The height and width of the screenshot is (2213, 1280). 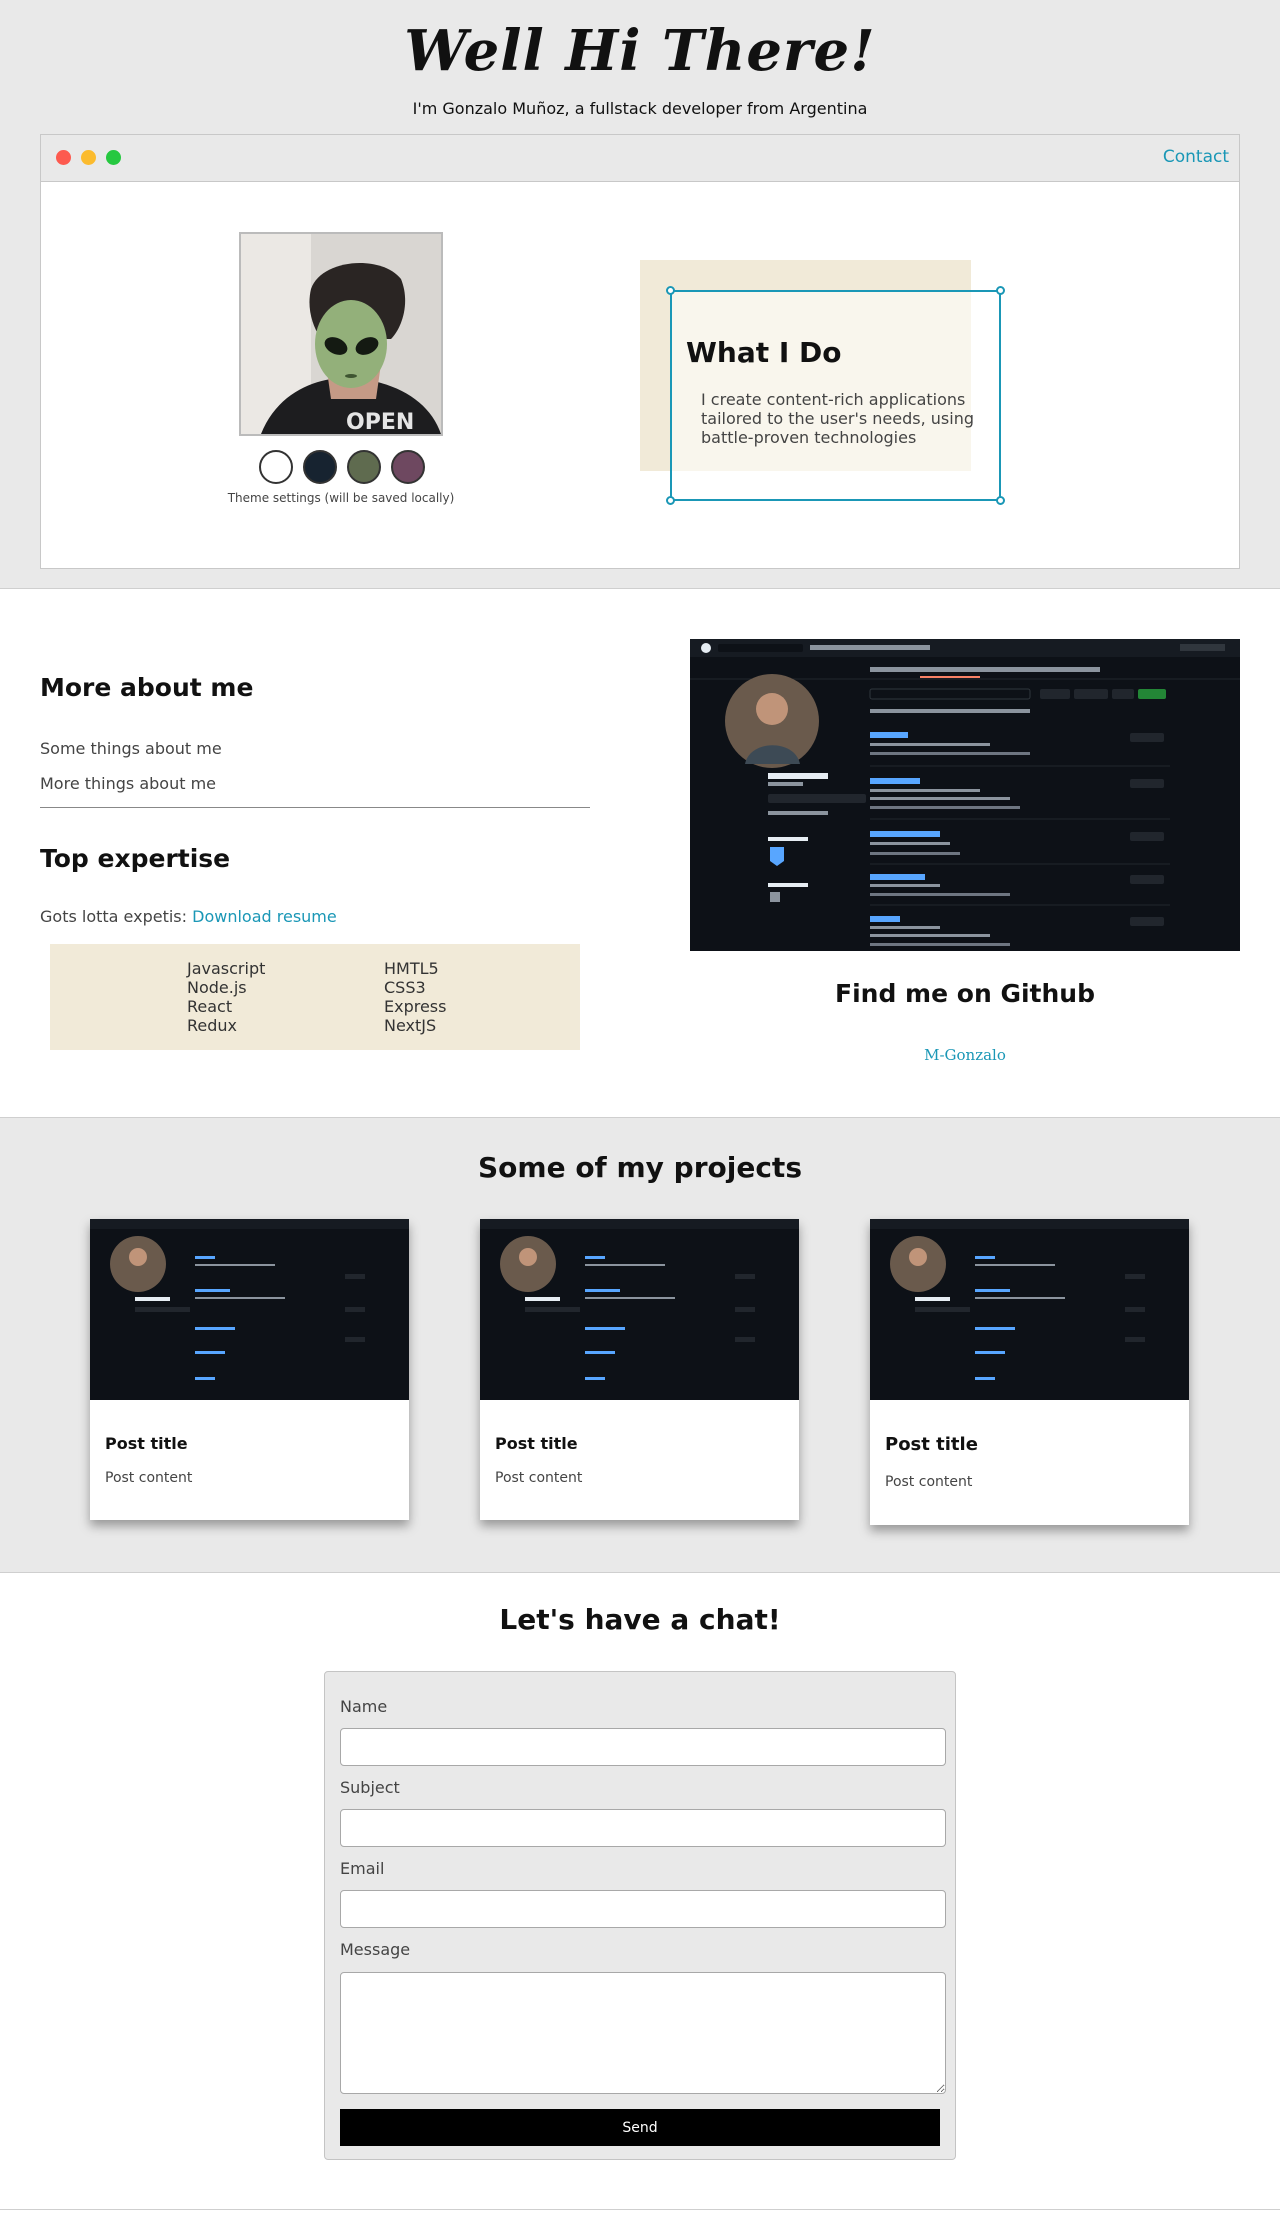 I want to click on github-profile-screenshot, so click(x=965, y=795).